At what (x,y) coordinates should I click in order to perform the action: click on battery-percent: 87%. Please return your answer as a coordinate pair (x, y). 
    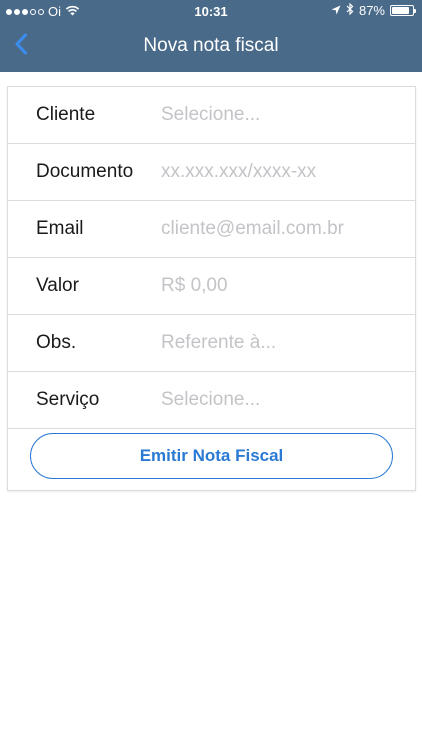
    Looking at the image, I should click on (371, 10).